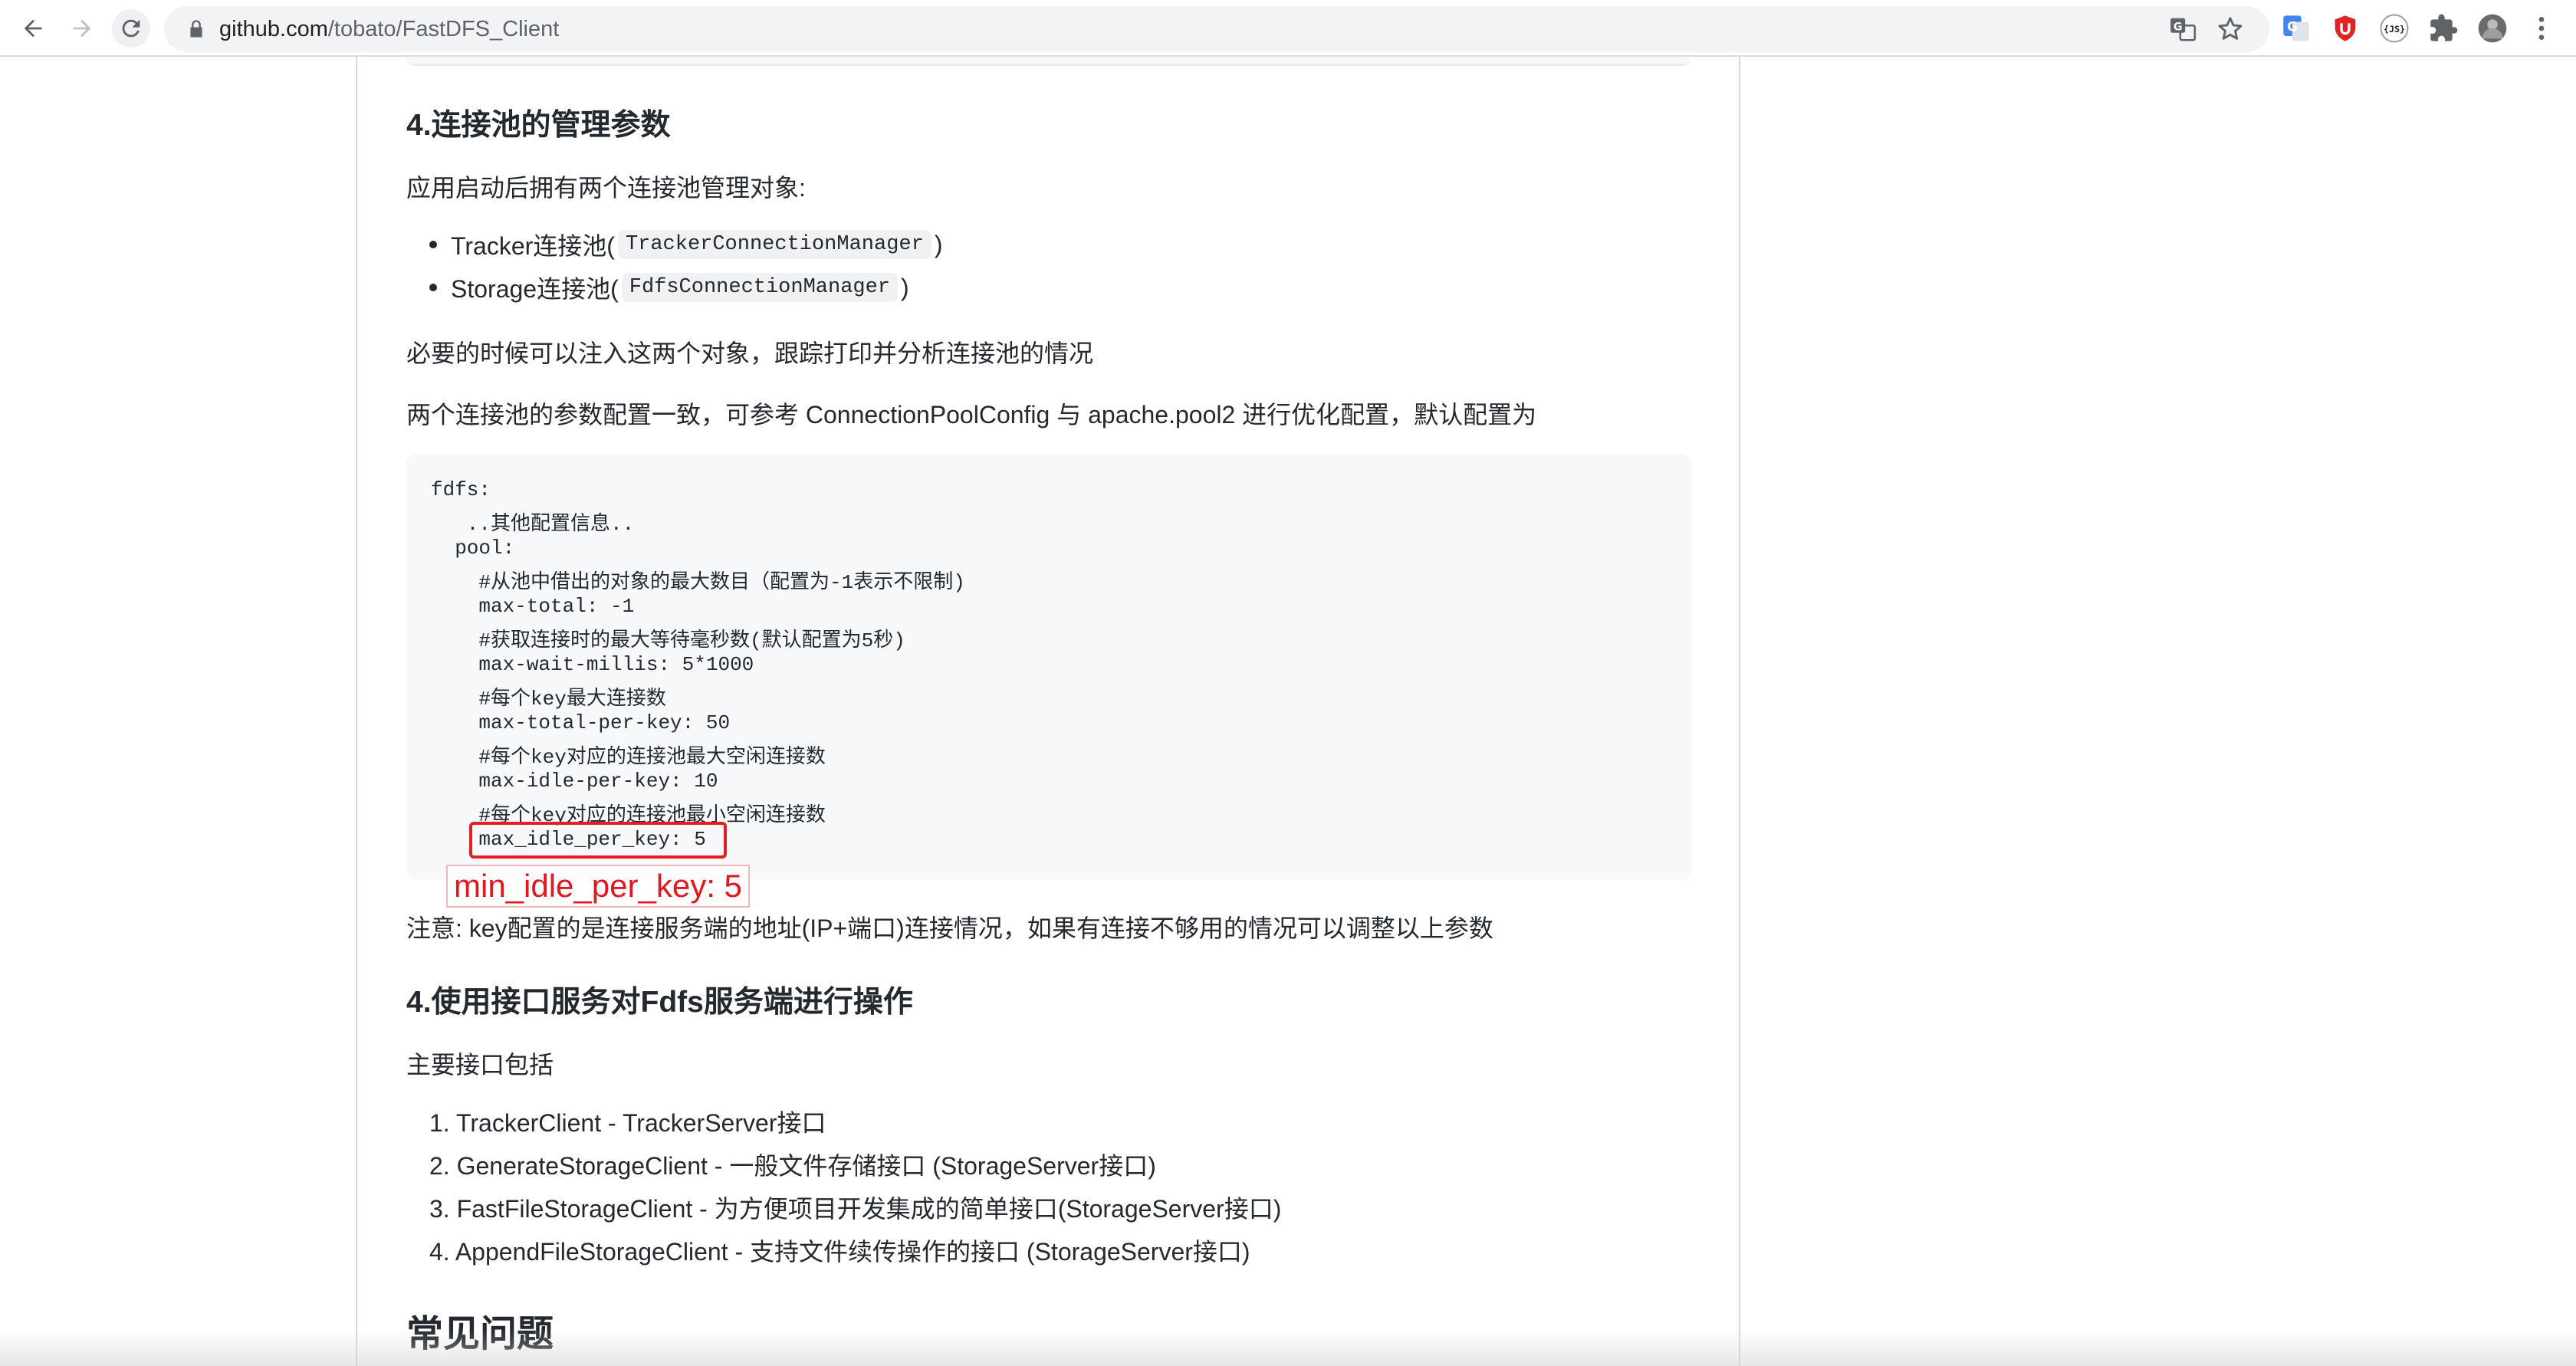 This screenshot has width=2576, height=1366. I want to click on google-translate-extension: G, so click(2296, 28).